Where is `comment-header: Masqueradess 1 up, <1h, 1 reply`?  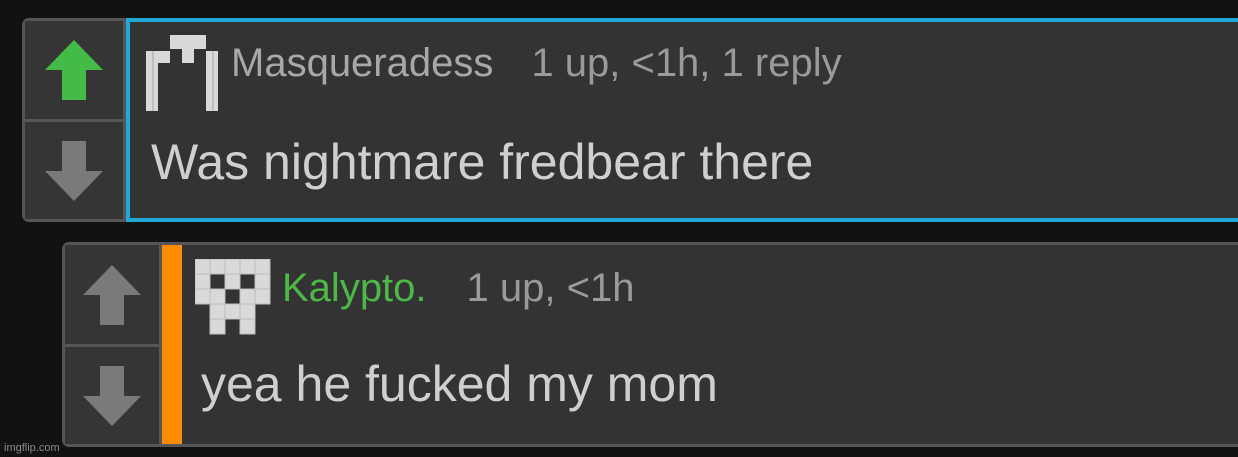
comment-header: Masqueradess 1 up, <1h, 1 reply is located at coordinates (536, 63).